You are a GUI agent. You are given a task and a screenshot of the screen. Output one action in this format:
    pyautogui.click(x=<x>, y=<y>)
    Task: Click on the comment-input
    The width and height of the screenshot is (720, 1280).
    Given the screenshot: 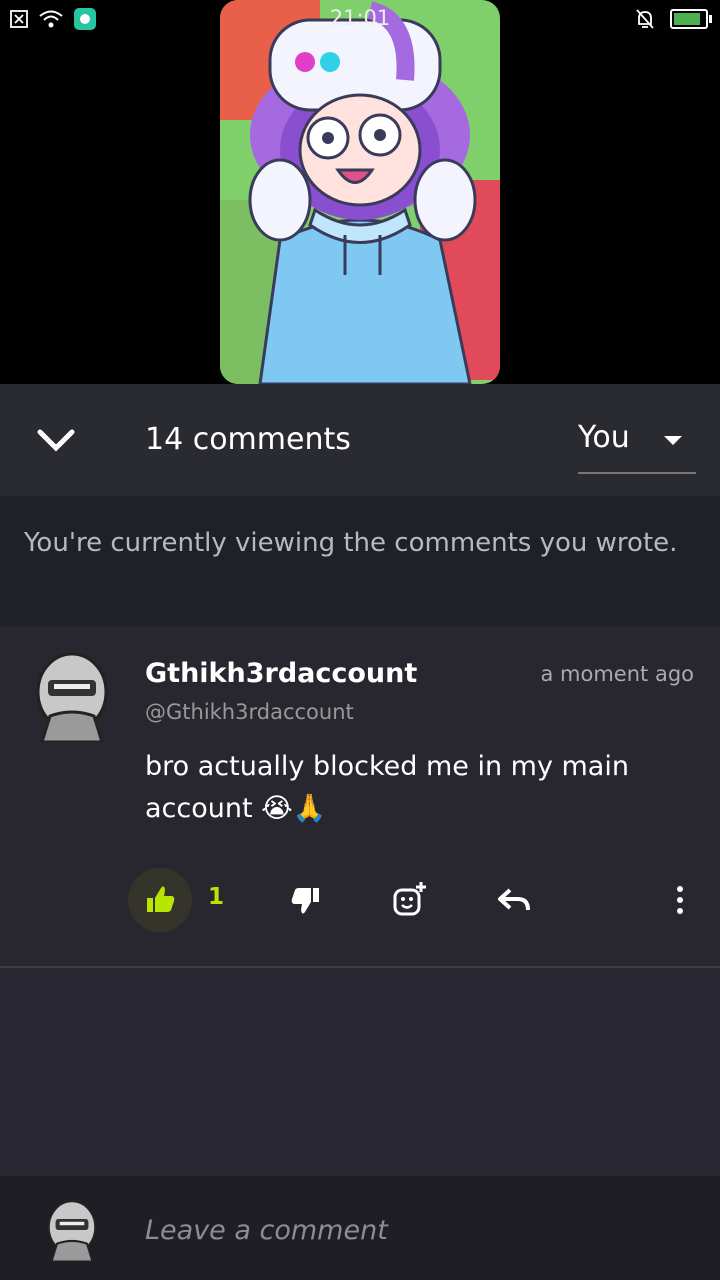 What is the action you would take?
    pyautogui.click(x=405, y=1230)
    